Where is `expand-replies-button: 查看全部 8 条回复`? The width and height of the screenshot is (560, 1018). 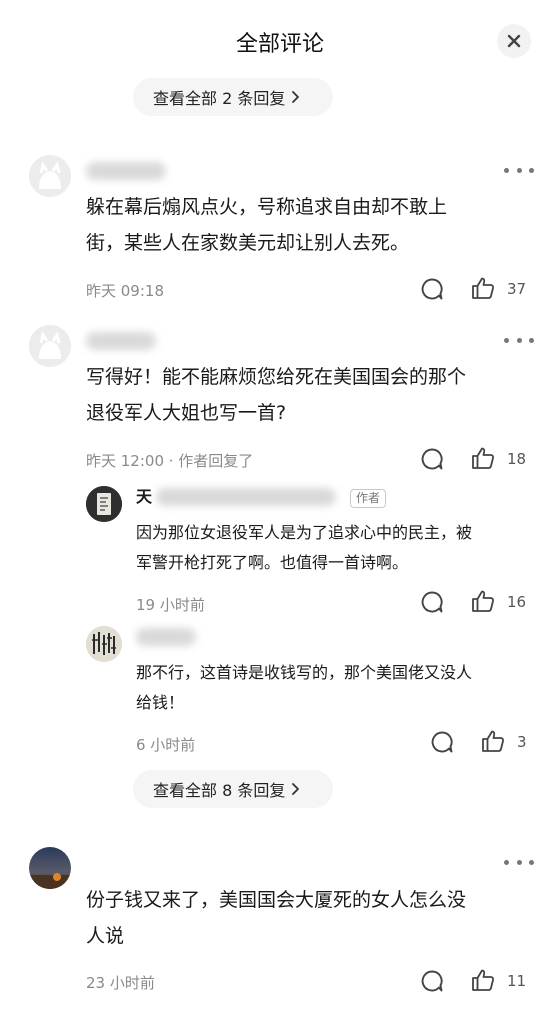 expand-replies-button: 查看全部 8 条回复 is located at coordinates (233, 789).